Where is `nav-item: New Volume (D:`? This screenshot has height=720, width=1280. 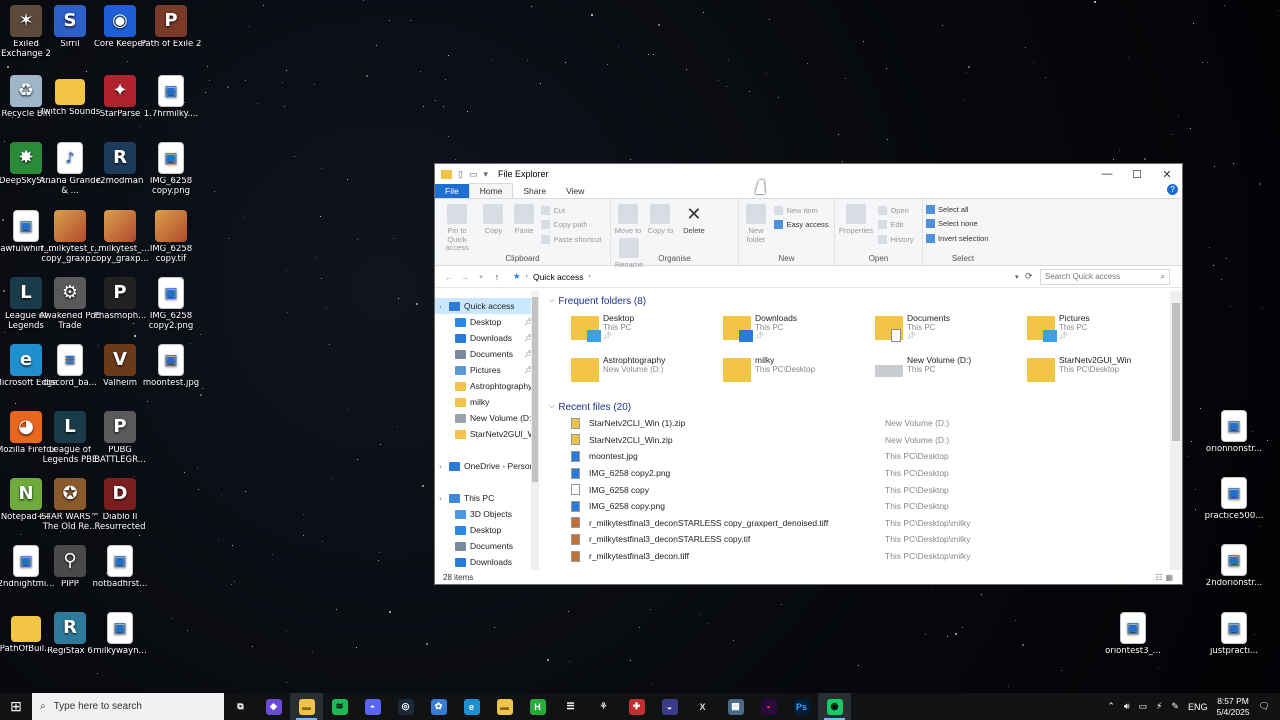 nav-item: New Volume (D: is located at coordinates (487, 418).